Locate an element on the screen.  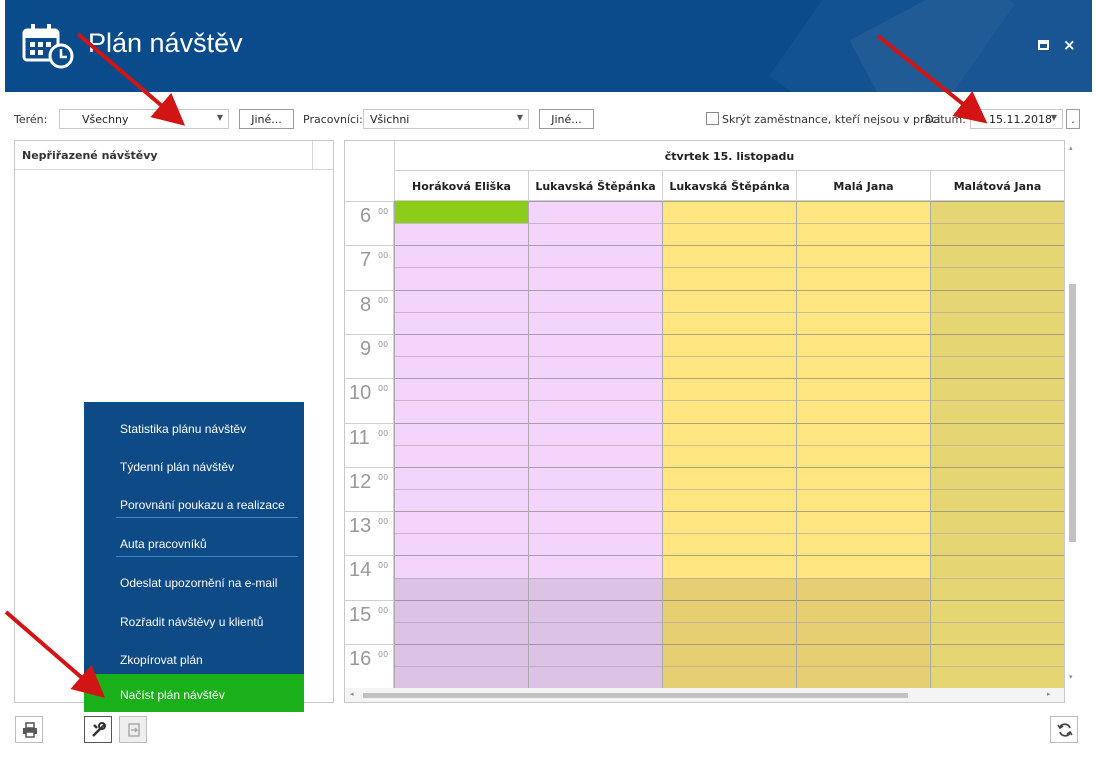
menu-item: Týdenní plán návštěv is located at coordinates (194, 467).